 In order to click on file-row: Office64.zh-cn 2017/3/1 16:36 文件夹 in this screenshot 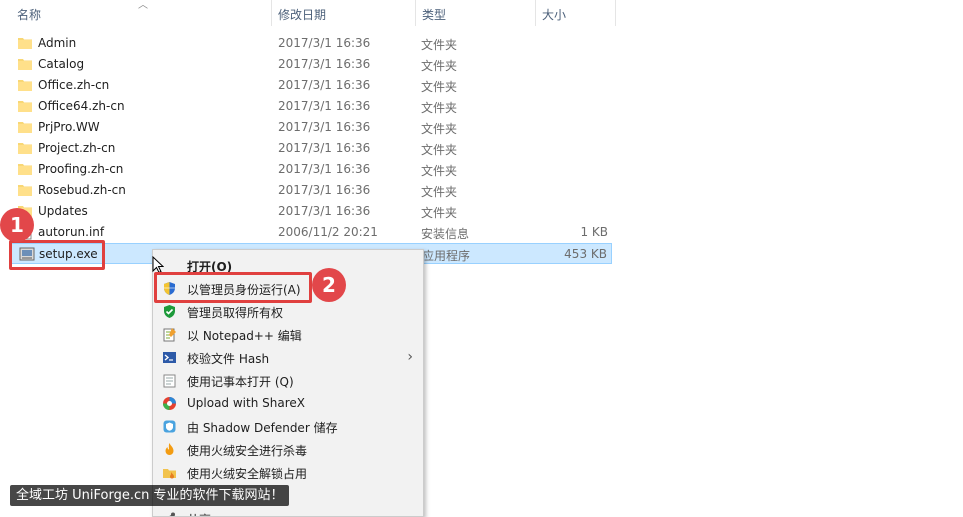, I will do `click(311, 106)`.